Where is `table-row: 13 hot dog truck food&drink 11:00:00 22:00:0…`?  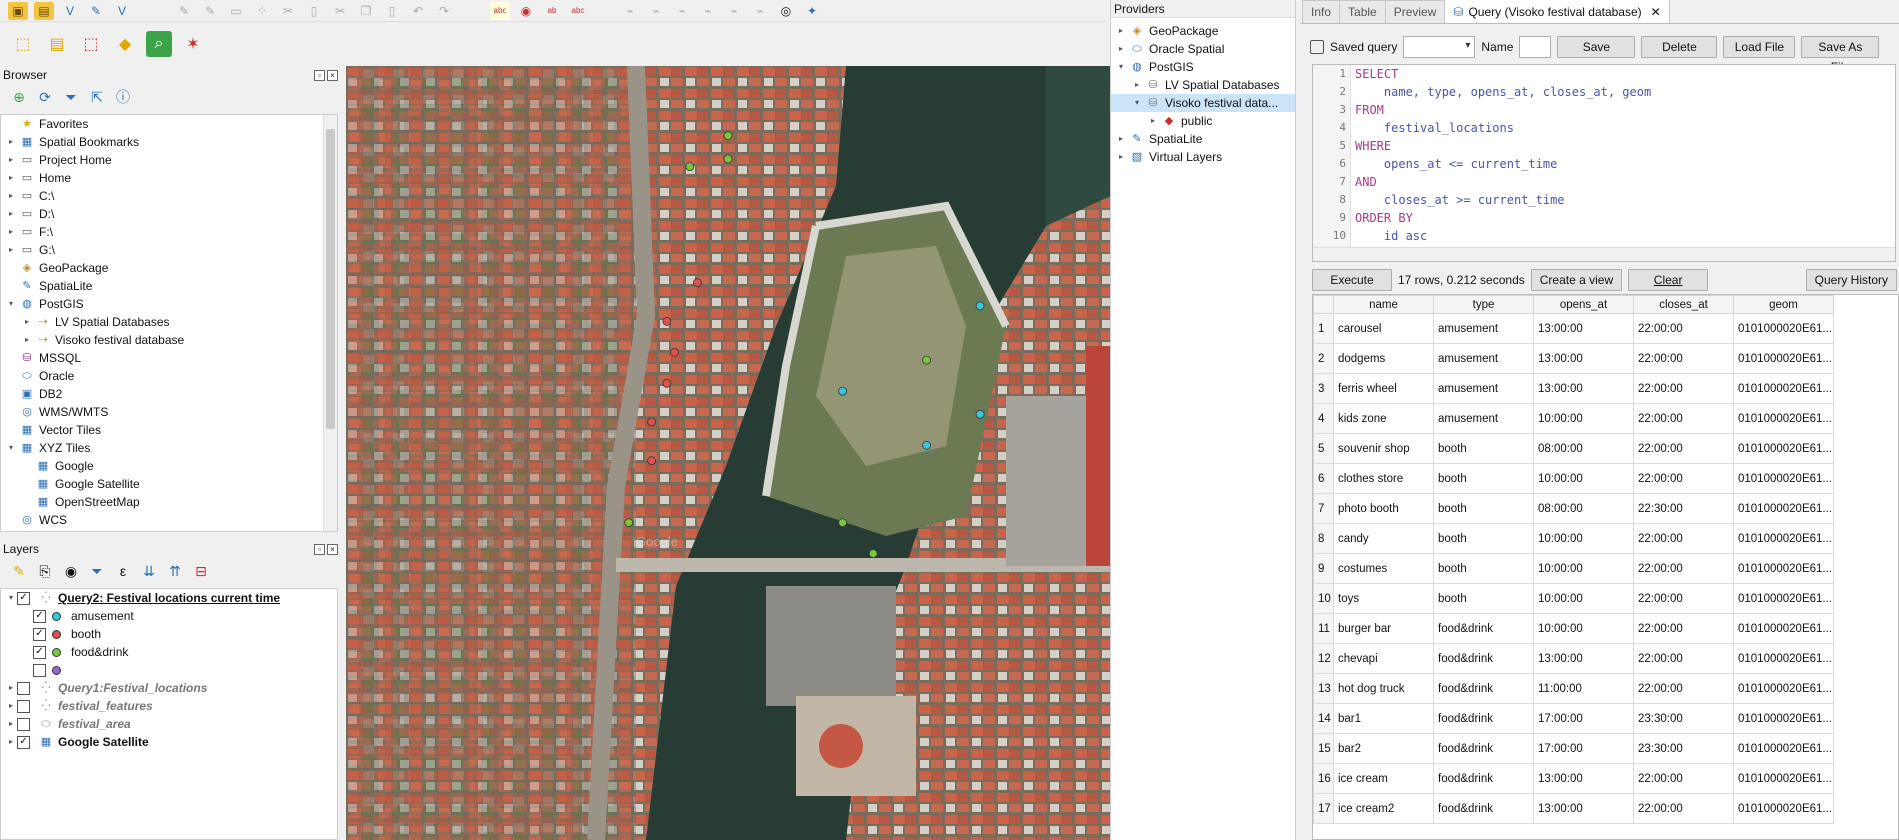
table-row: 13 hot dog truck food&drink 11:00:00 22:00:0… is located at coordinates (1573, 688).